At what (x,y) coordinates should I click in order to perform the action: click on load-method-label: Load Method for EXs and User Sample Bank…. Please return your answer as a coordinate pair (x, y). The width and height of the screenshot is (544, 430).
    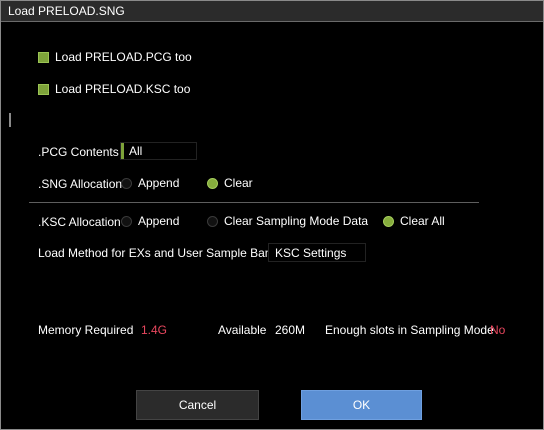
    Looking at the image, I should click on (161, 253).